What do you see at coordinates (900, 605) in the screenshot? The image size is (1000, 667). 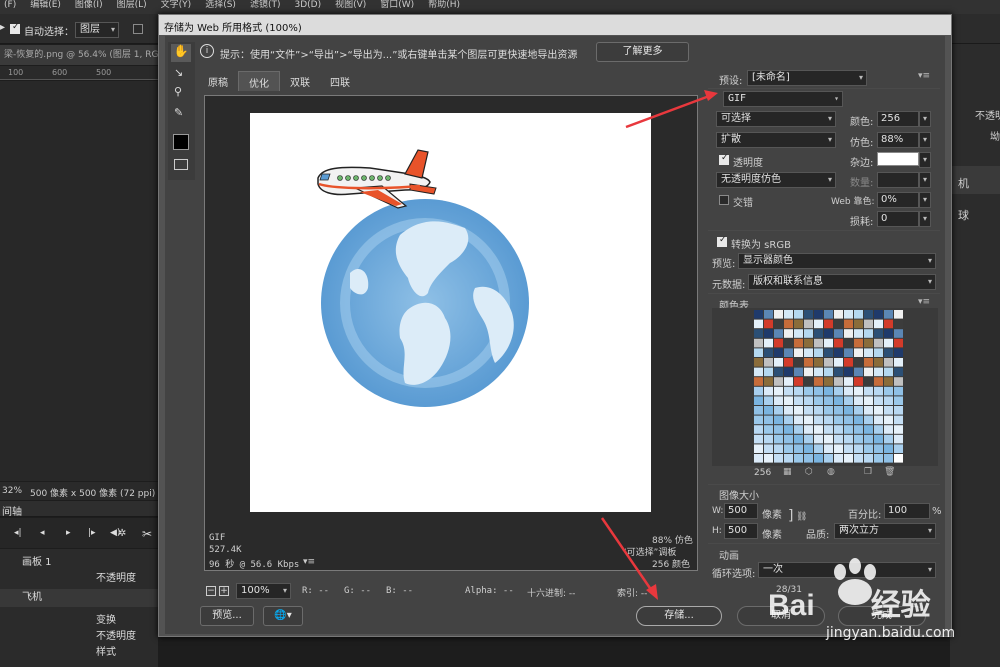 I see `watermark-jingyan: 经验` at bounding box center [900, 605].